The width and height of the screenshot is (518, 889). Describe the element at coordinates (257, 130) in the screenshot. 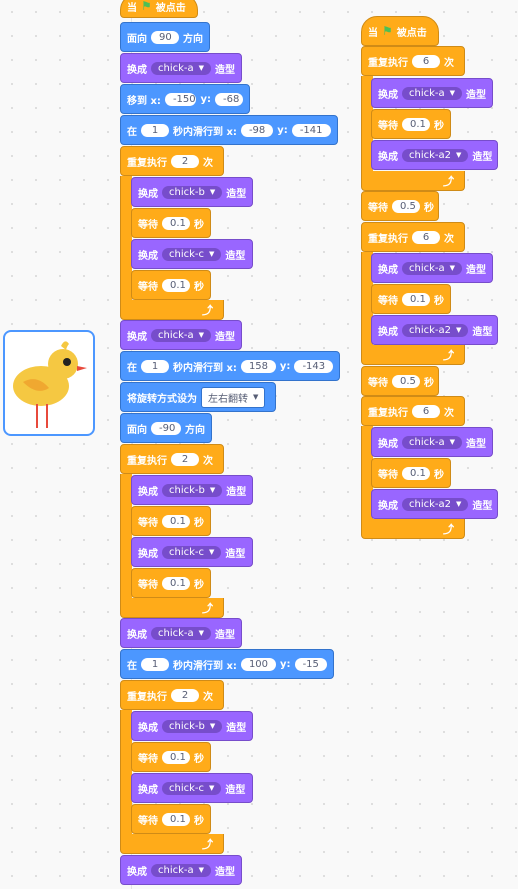

I see `x-input: -98` at that location.